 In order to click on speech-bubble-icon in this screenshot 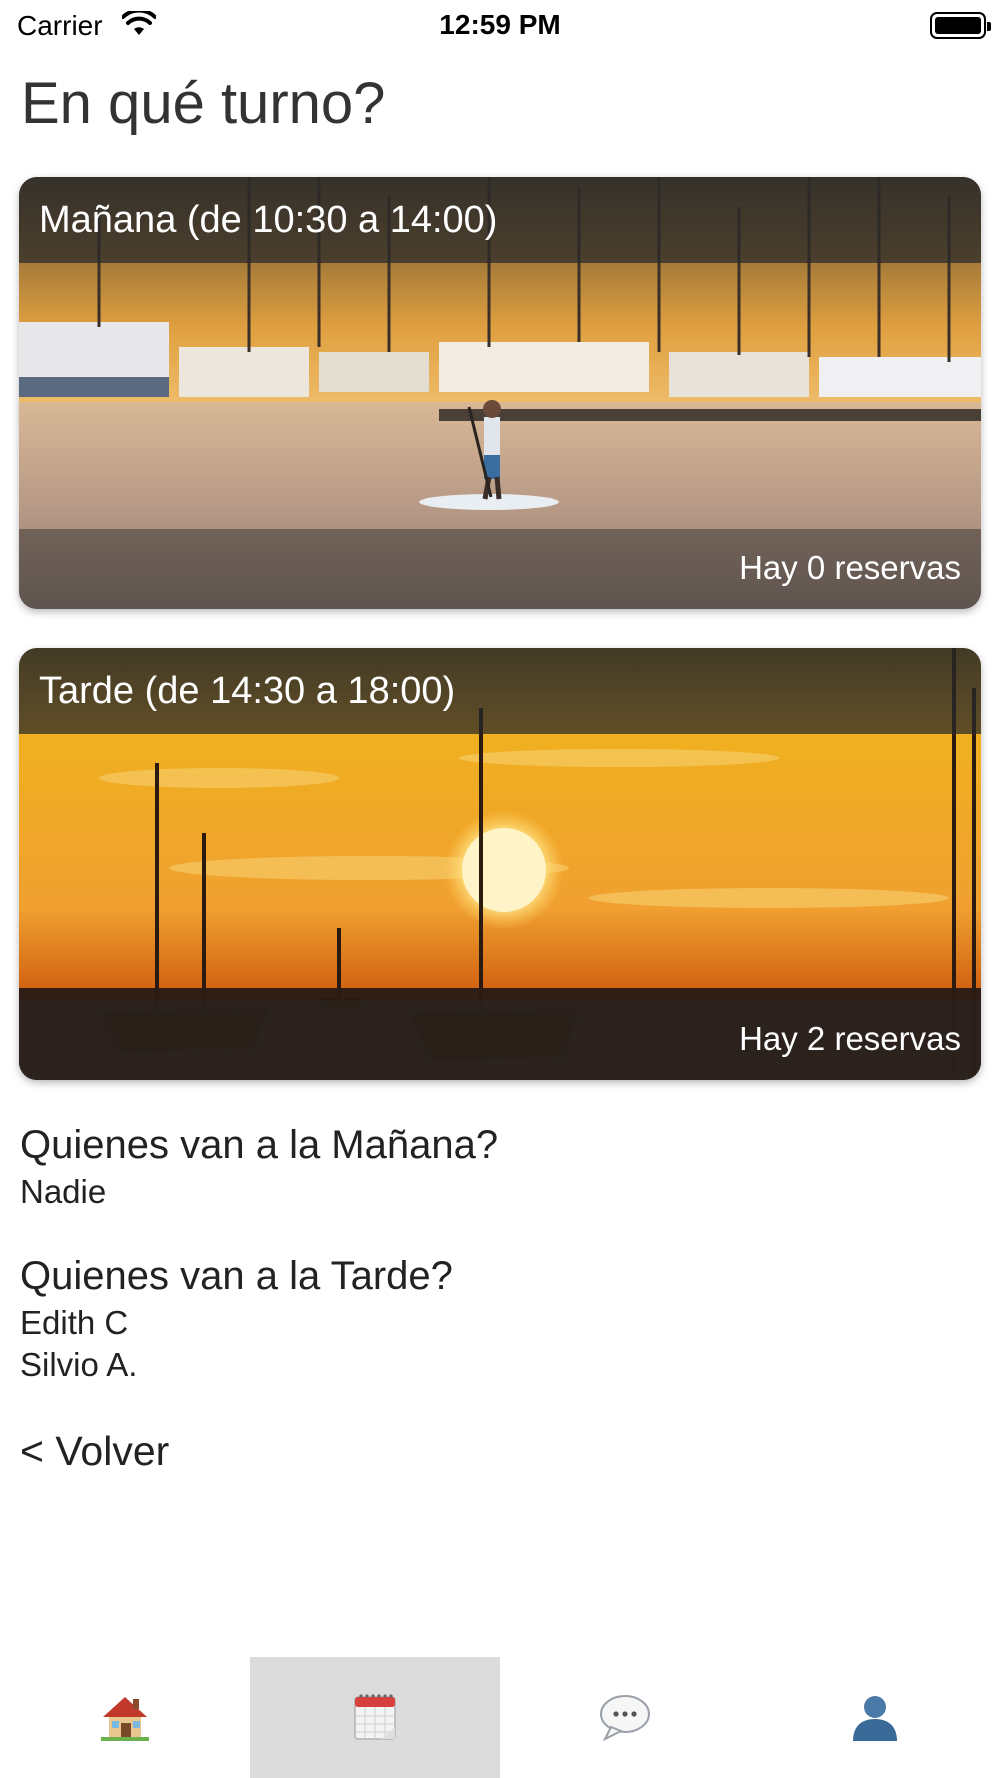, I will do `click(625, 1718)`.